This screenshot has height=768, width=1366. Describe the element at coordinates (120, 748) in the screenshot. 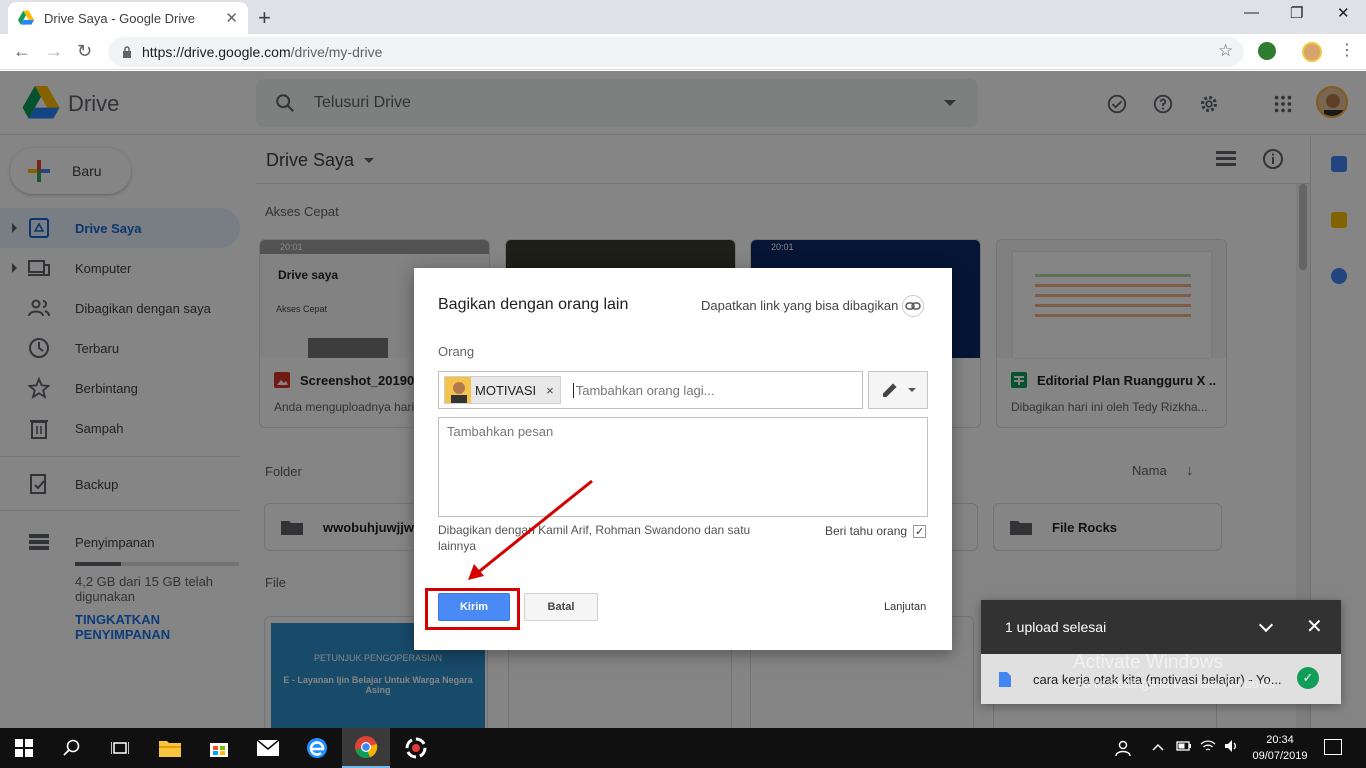

I see `task-view-icon` at that location.